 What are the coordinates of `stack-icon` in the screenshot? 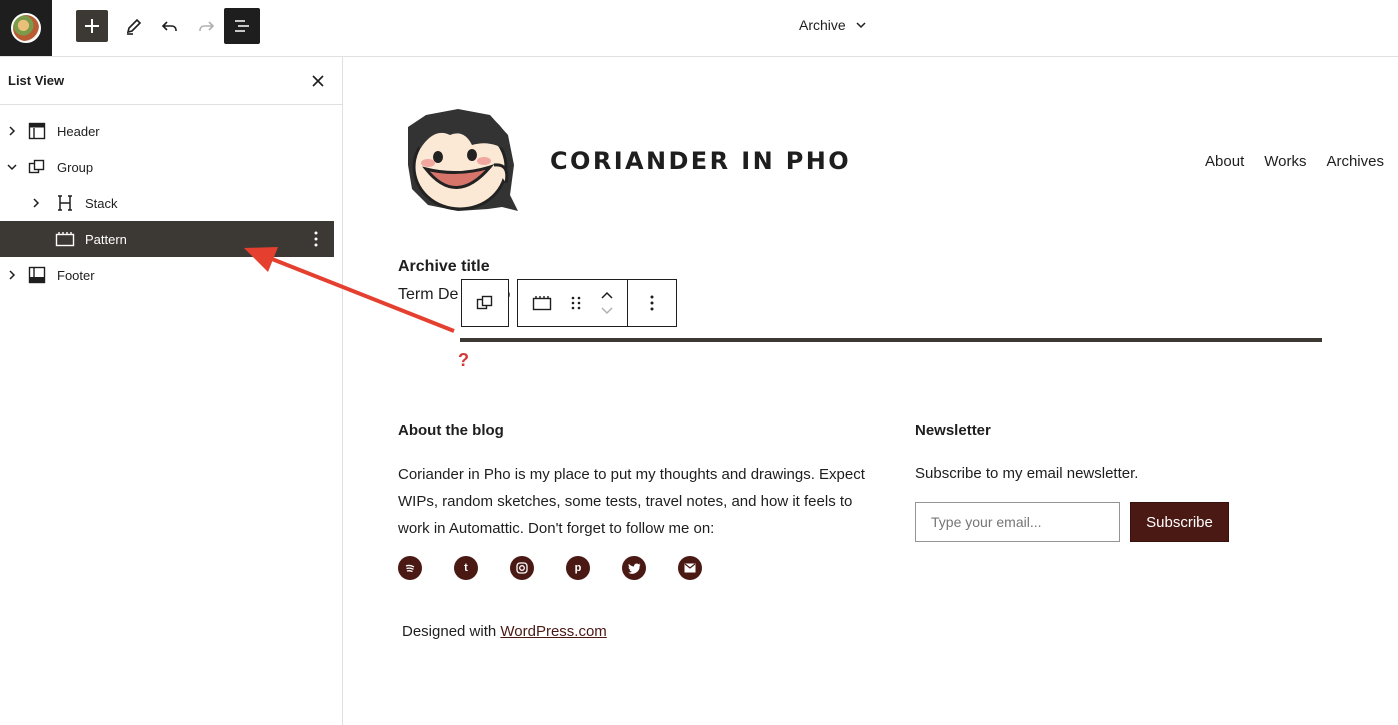 It's located at (65, 203).